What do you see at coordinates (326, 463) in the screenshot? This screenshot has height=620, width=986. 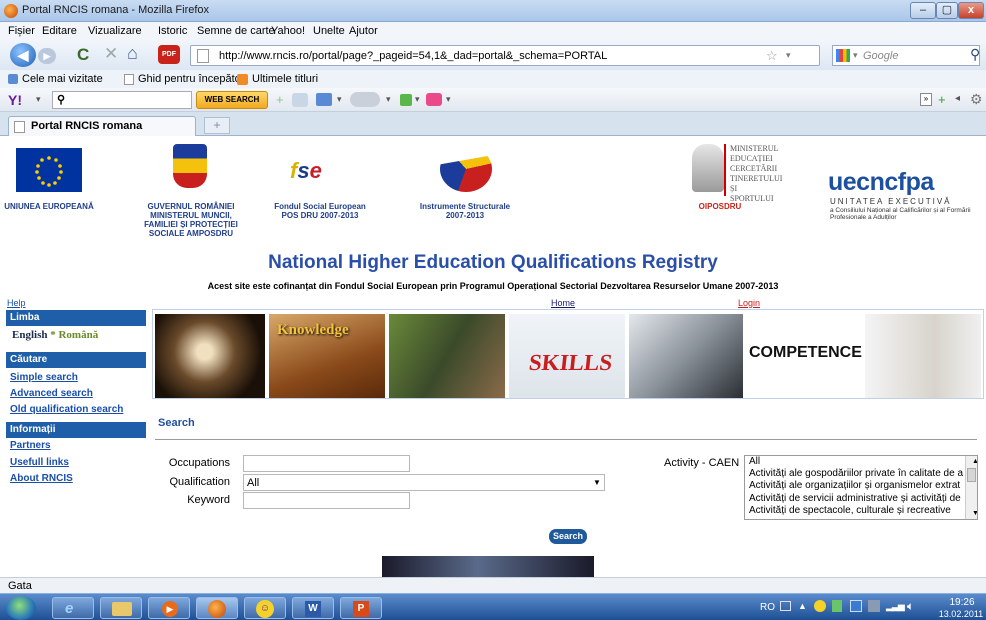 I see `occupations-input` at bounding box center [326, 463].